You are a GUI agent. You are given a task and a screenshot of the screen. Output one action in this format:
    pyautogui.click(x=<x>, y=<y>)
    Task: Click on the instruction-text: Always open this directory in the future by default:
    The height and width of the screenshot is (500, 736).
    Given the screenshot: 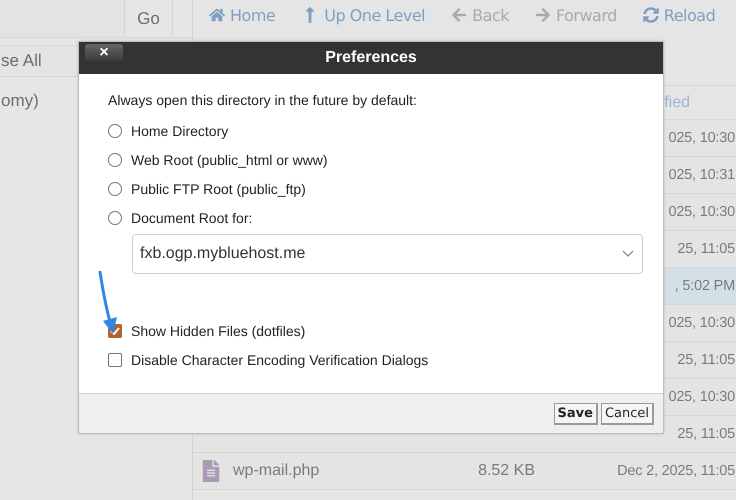 What is the action you would take?
    pyautogui.click(x=263, y=100)
    